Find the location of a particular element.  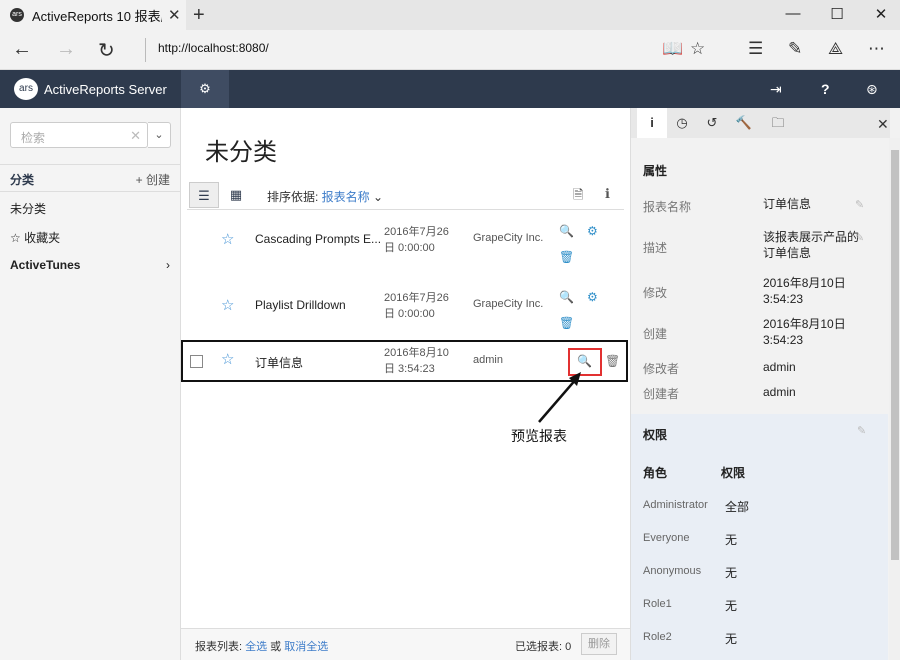

panel-scrollbar is located at coordinates (894, 399).